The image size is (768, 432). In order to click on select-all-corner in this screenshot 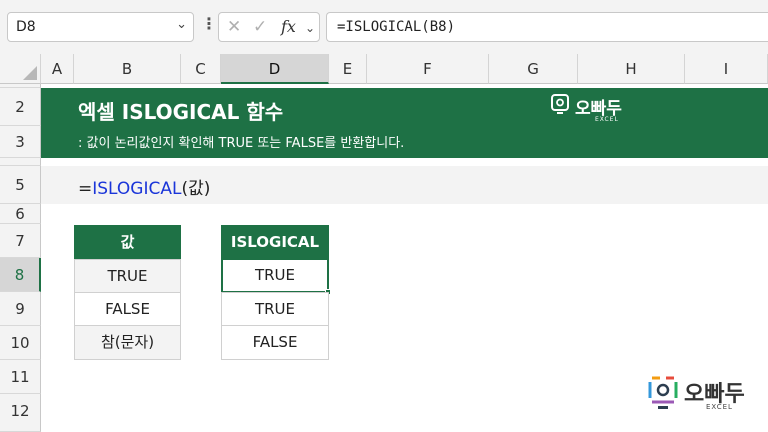, I will do `click(20, 69)`.